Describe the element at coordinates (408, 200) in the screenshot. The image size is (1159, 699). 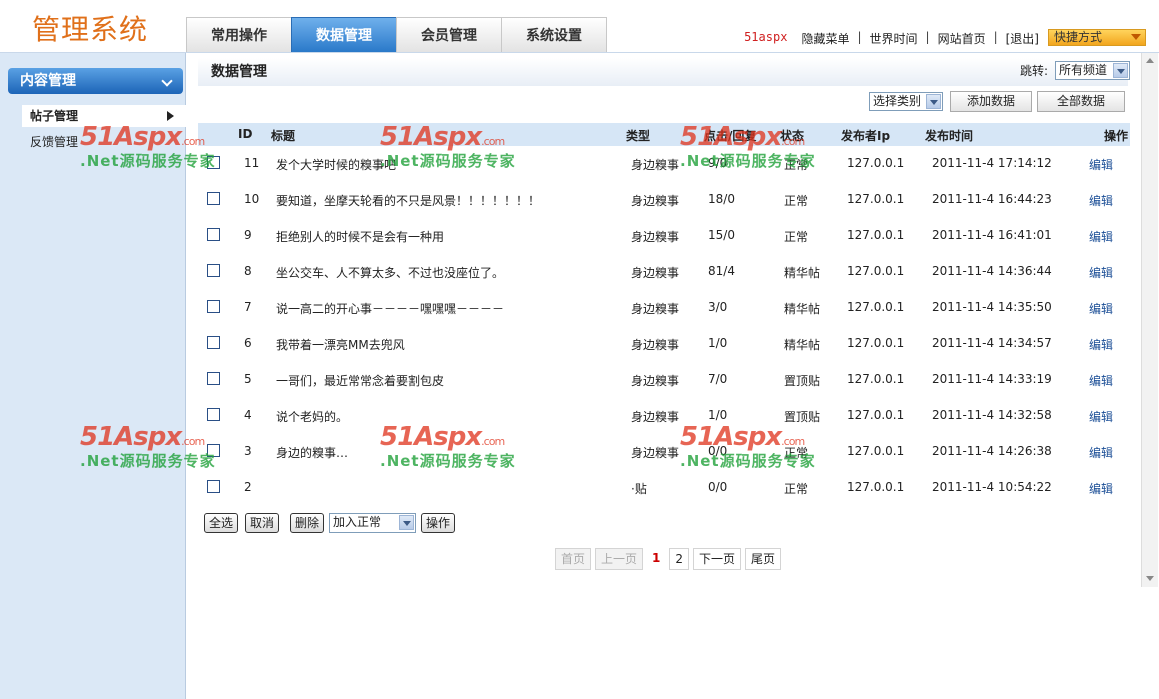
I see `row-title: 要知道，坐摩天轮看的不只是风景！！！！！！！` at that location.